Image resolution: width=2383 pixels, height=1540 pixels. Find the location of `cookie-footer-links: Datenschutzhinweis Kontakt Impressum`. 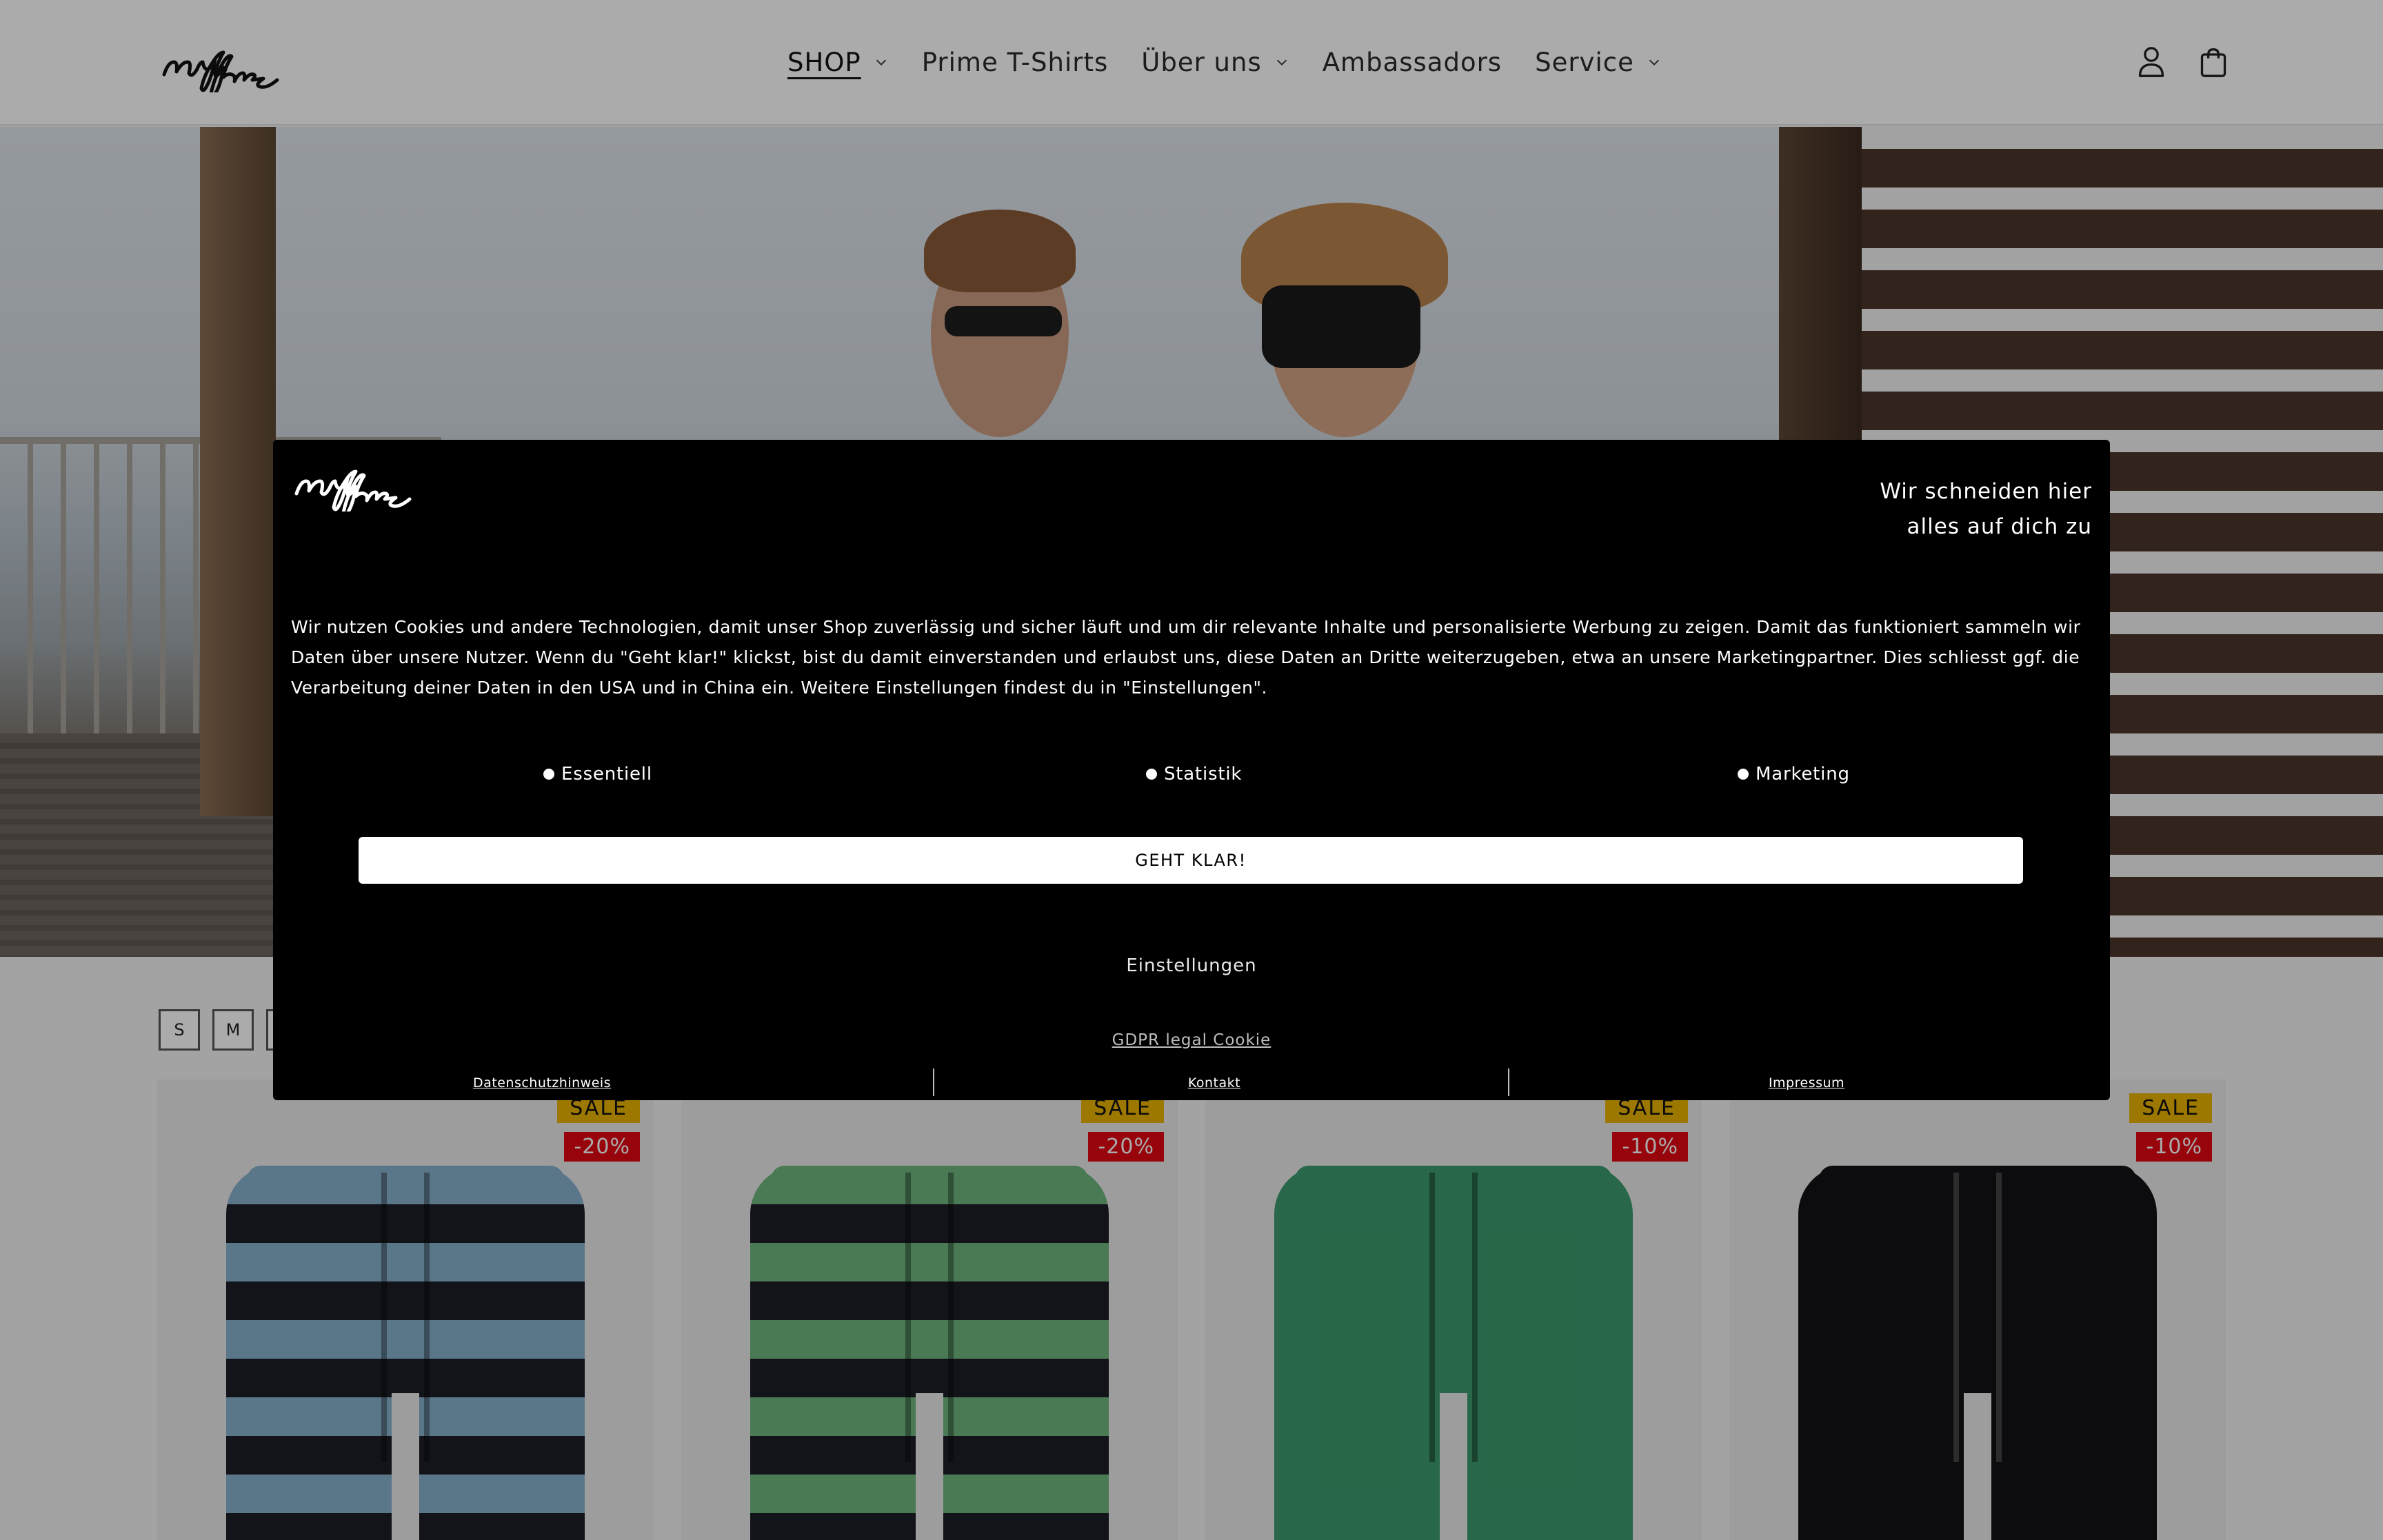

cookie-footer-links: Datenschutzhinweis Kontakt Impressum is located at coordinates (1191, 1082).